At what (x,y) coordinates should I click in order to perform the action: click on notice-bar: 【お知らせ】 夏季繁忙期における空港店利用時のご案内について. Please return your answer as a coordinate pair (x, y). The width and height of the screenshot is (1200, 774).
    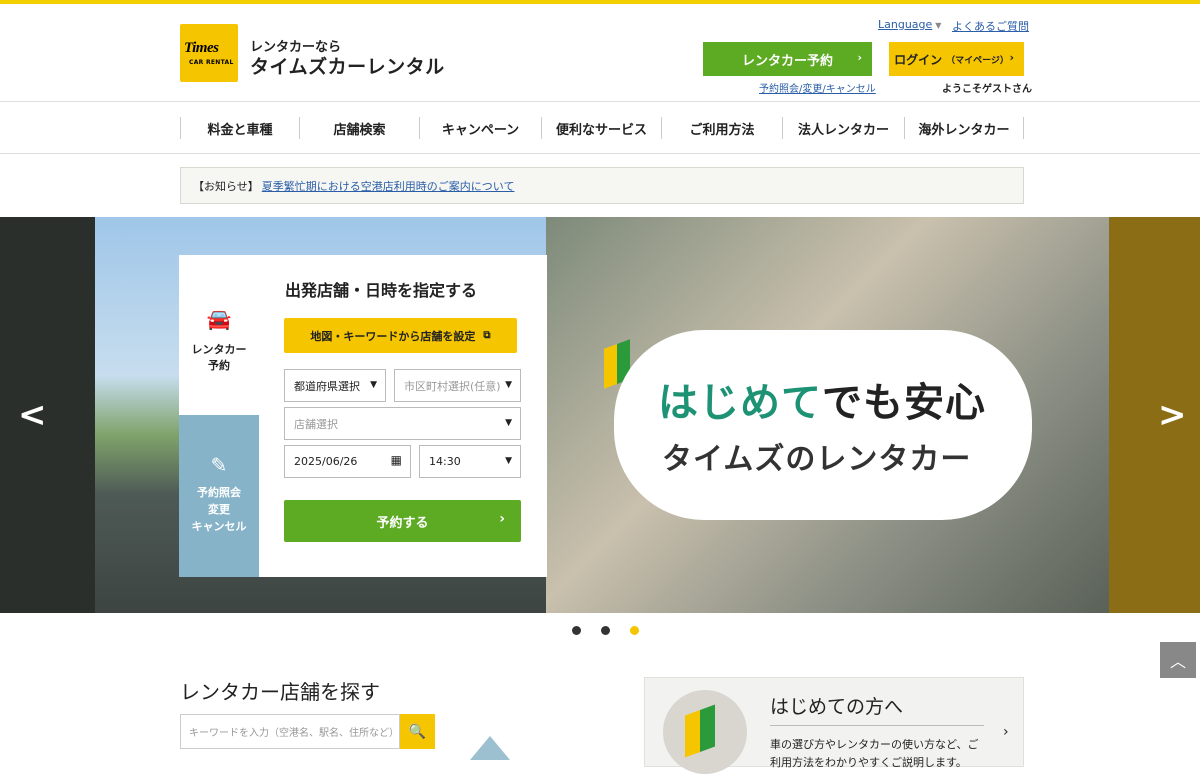
    Looking at the image, I should click on (602, 185).